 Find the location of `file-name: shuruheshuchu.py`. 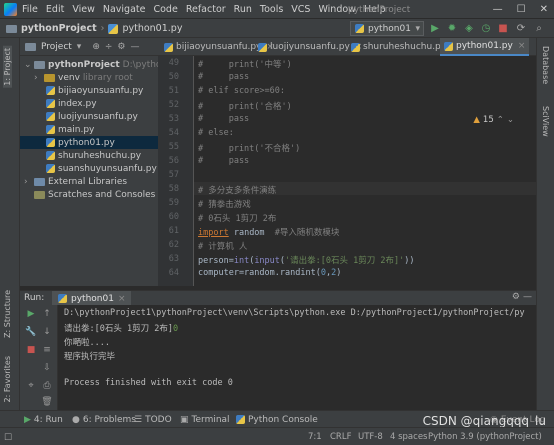

file-name: shuruheshuchu.py is located at coordinates (100, 155).